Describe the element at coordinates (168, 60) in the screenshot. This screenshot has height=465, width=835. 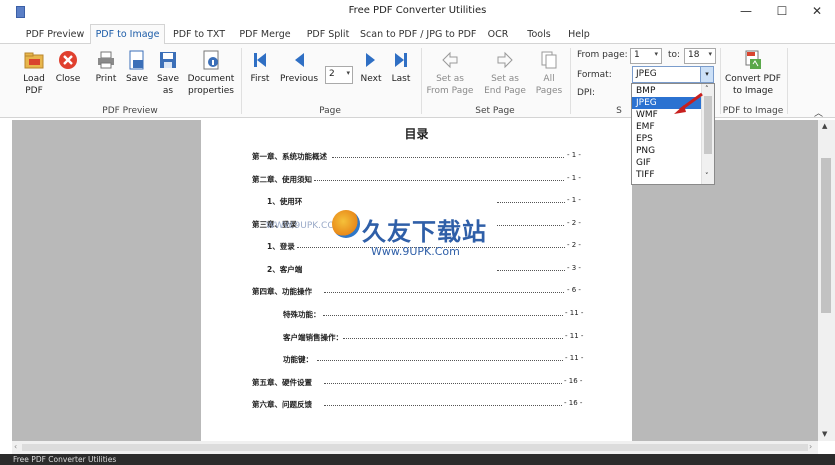
I see `save-as-icon` at that location.